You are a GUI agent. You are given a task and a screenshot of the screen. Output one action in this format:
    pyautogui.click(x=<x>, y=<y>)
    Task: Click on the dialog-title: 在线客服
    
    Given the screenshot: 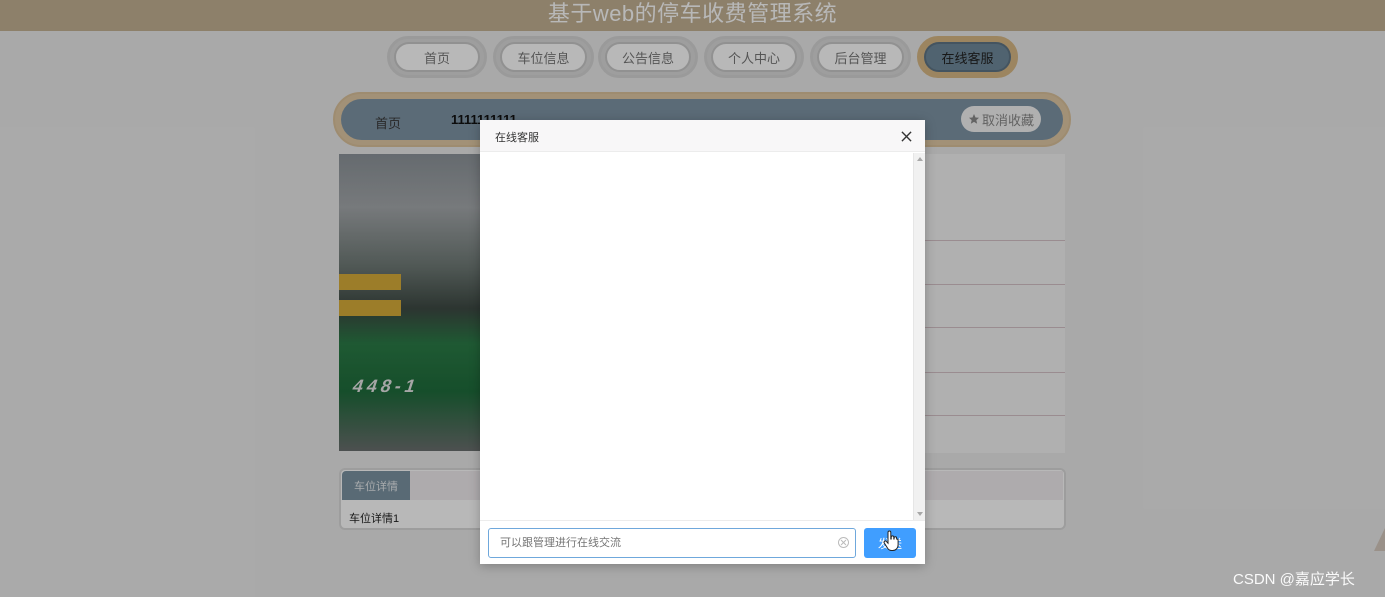 What is the action you would take?
    pyautogui.click(x=517, y=138)
    